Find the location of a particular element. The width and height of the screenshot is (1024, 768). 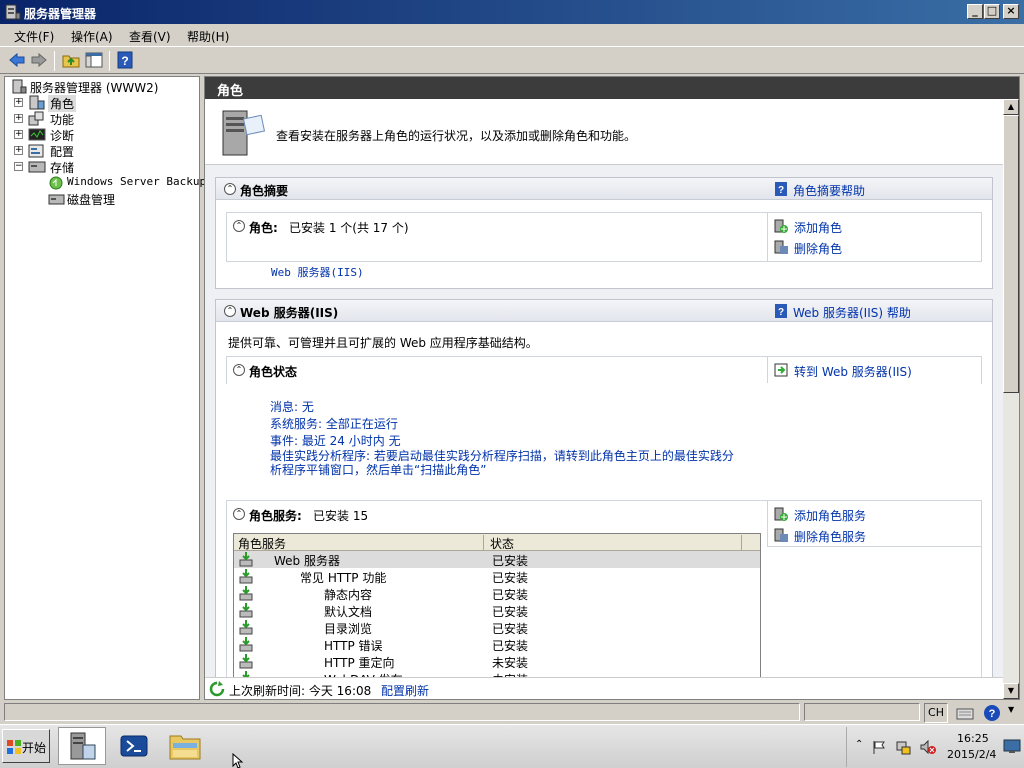

table-row: 默认文档 已安装 is located at coordinates (497, 610).